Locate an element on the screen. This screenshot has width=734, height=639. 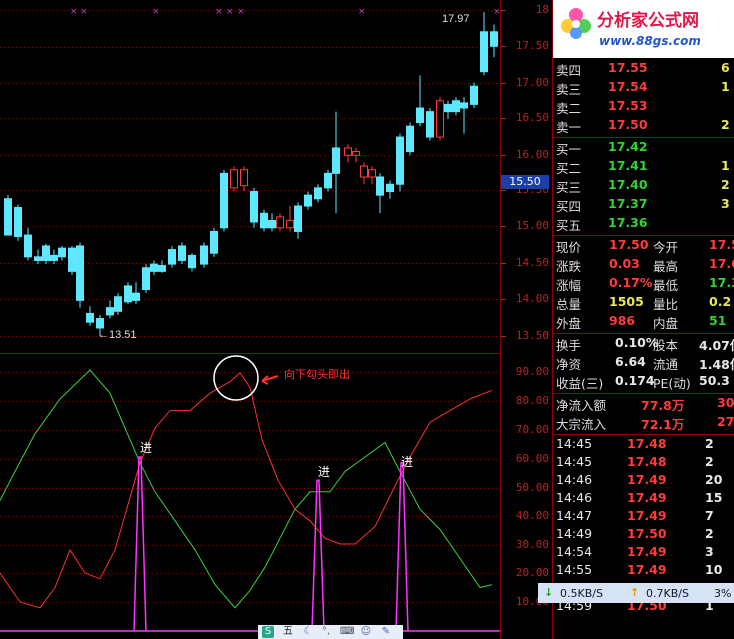
download-speed: 0.5KB/S is located at coordinates (581, 593).